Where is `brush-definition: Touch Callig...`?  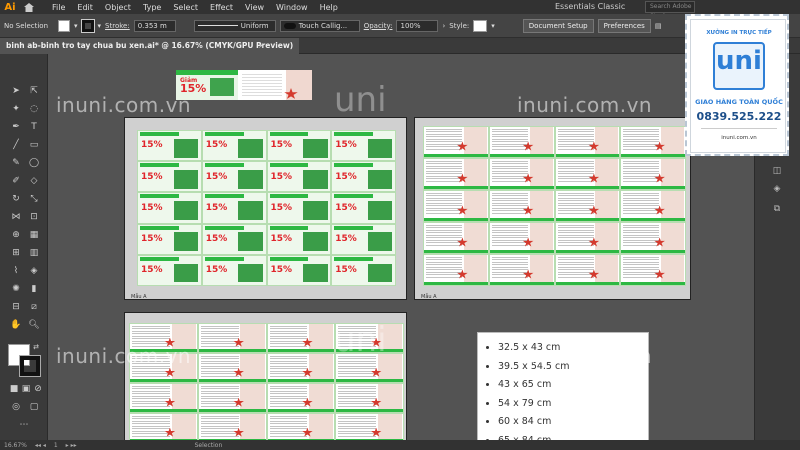 brush-definition: Touch Callig... is located at coordinates (319, 25).